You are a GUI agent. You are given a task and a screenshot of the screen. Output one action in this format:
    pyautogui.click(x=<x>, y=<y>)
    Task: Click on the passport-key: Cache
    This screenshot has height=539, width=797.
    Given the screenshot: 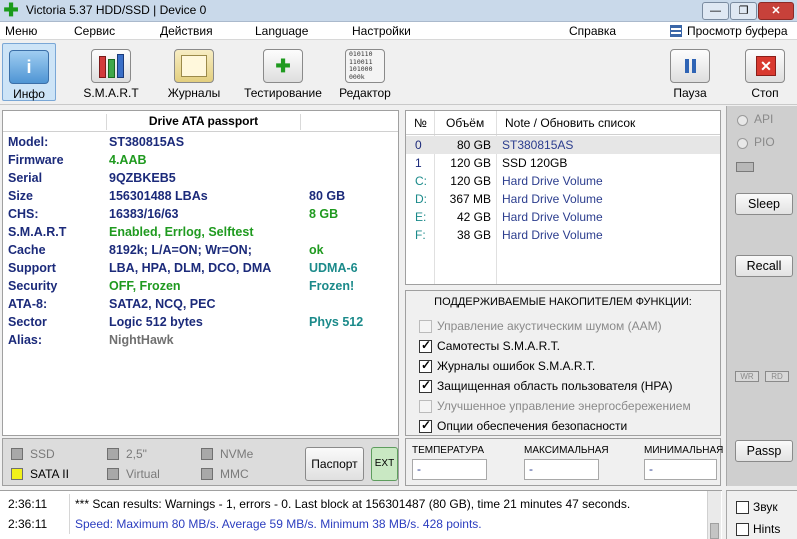 What is the action you would take?
    pyautogui.click(x=27, y=250)
    